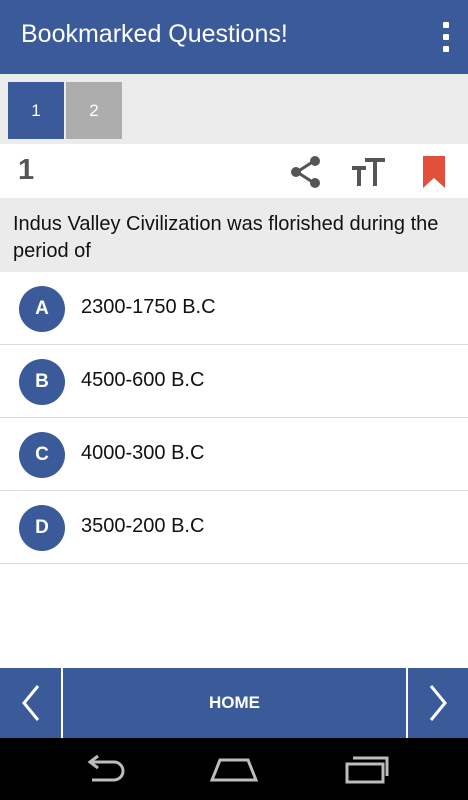 This screenshot has height=800, width=468. What do you see at coordinates (434, 172) in the screenshot?
I see `bookmark-icon` at bounding box center [434, 172].